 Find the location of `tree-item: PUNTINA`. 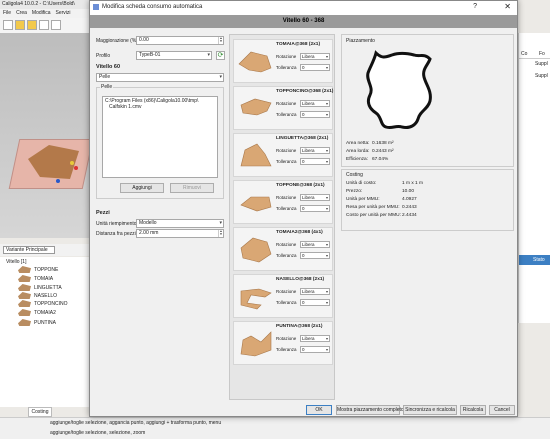

tree-item: PUNTINA is located at coordinates (37, 322).